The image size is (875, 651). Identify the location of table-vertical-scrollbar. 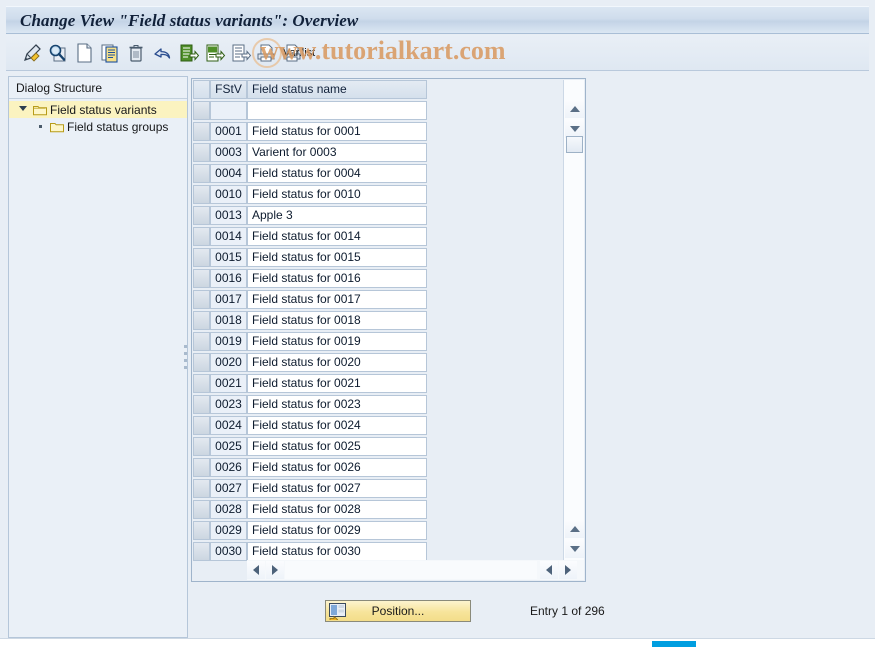
(573, 320).